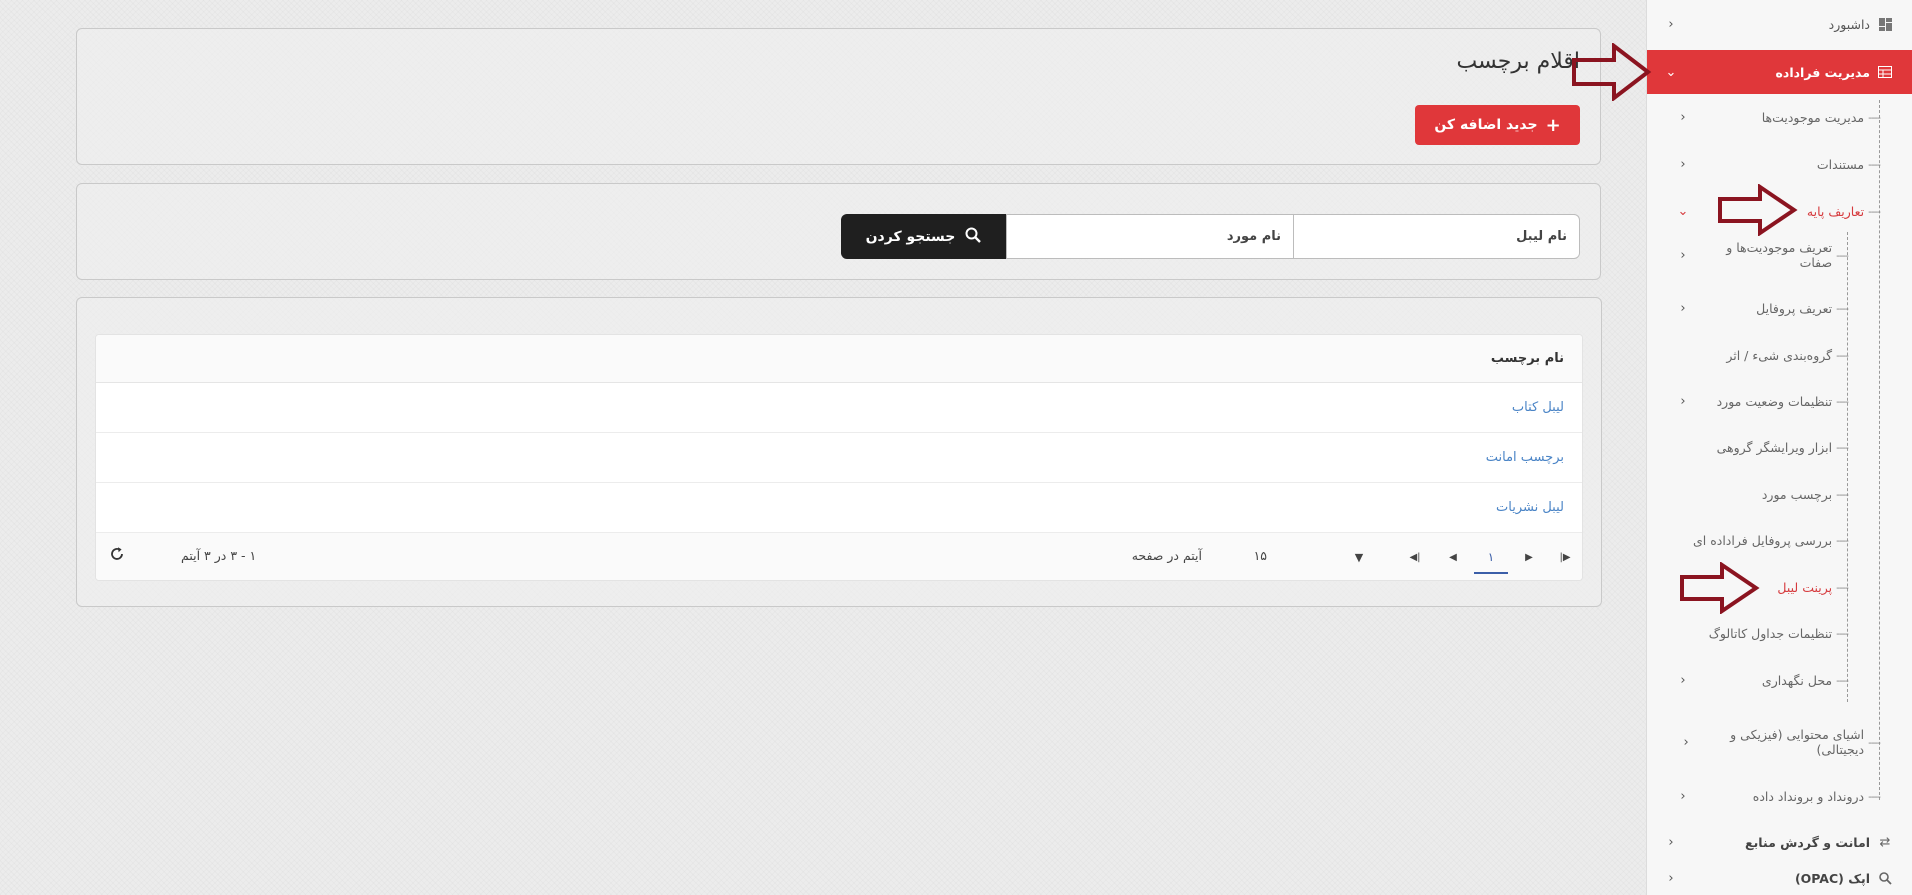 This screenshot has width=1912, height=895. I want to click on sidebar-item-profile-review: ---- بررسی پروفایل فراداده ای, so click(1779, 540).